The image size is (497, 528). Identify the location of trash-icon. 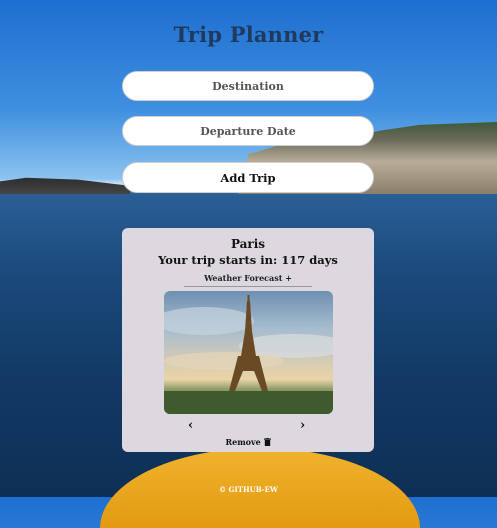
(267, 442).